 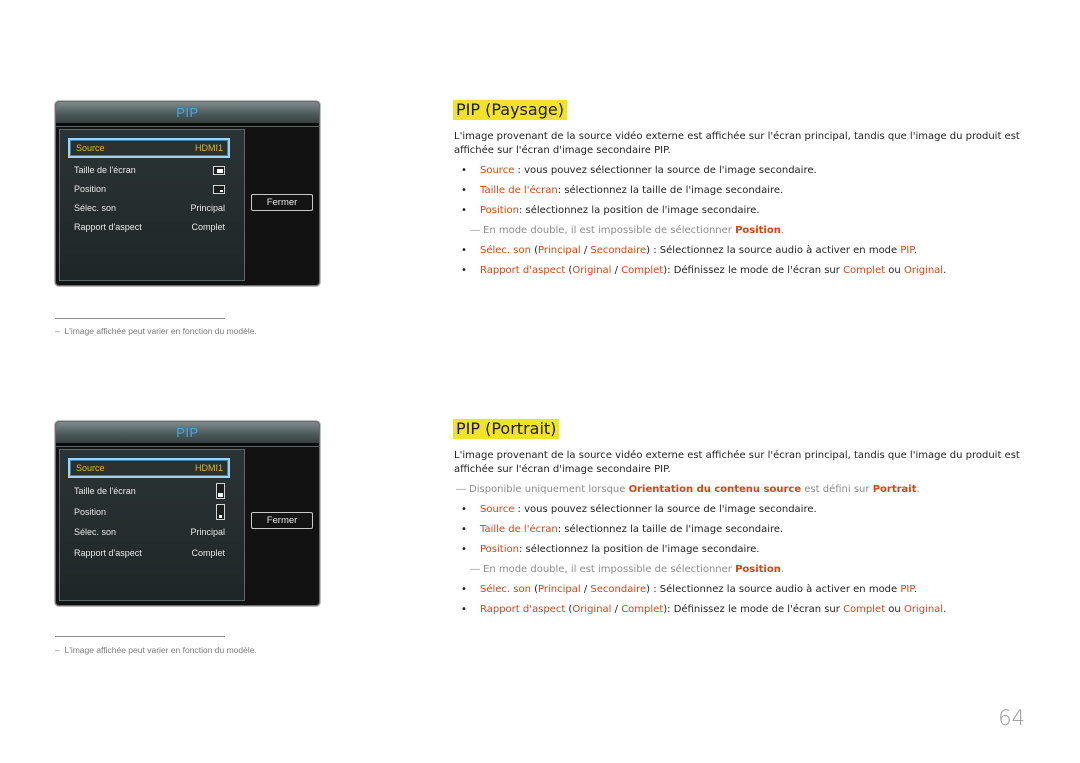 What do you see at coordinates (219, 189) in the screenshot?
I see `pip-position-landscape-icon` at bounding box center [219, 189].